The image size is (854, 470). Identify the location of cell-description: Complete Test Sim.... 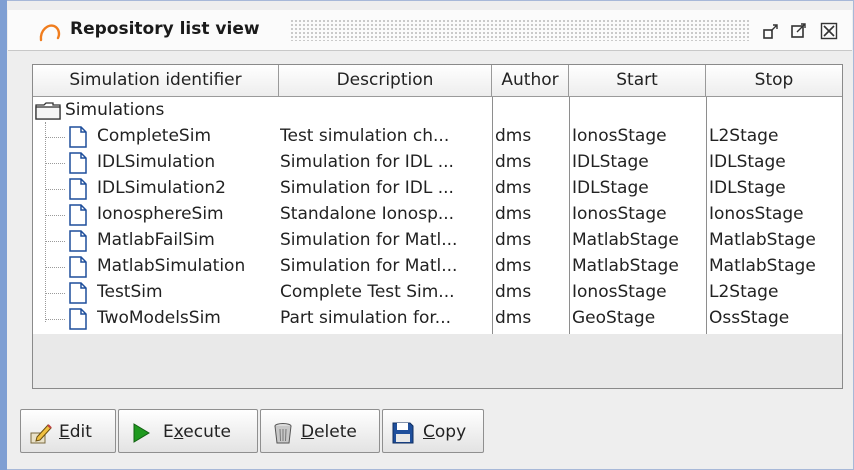
(367, 292).